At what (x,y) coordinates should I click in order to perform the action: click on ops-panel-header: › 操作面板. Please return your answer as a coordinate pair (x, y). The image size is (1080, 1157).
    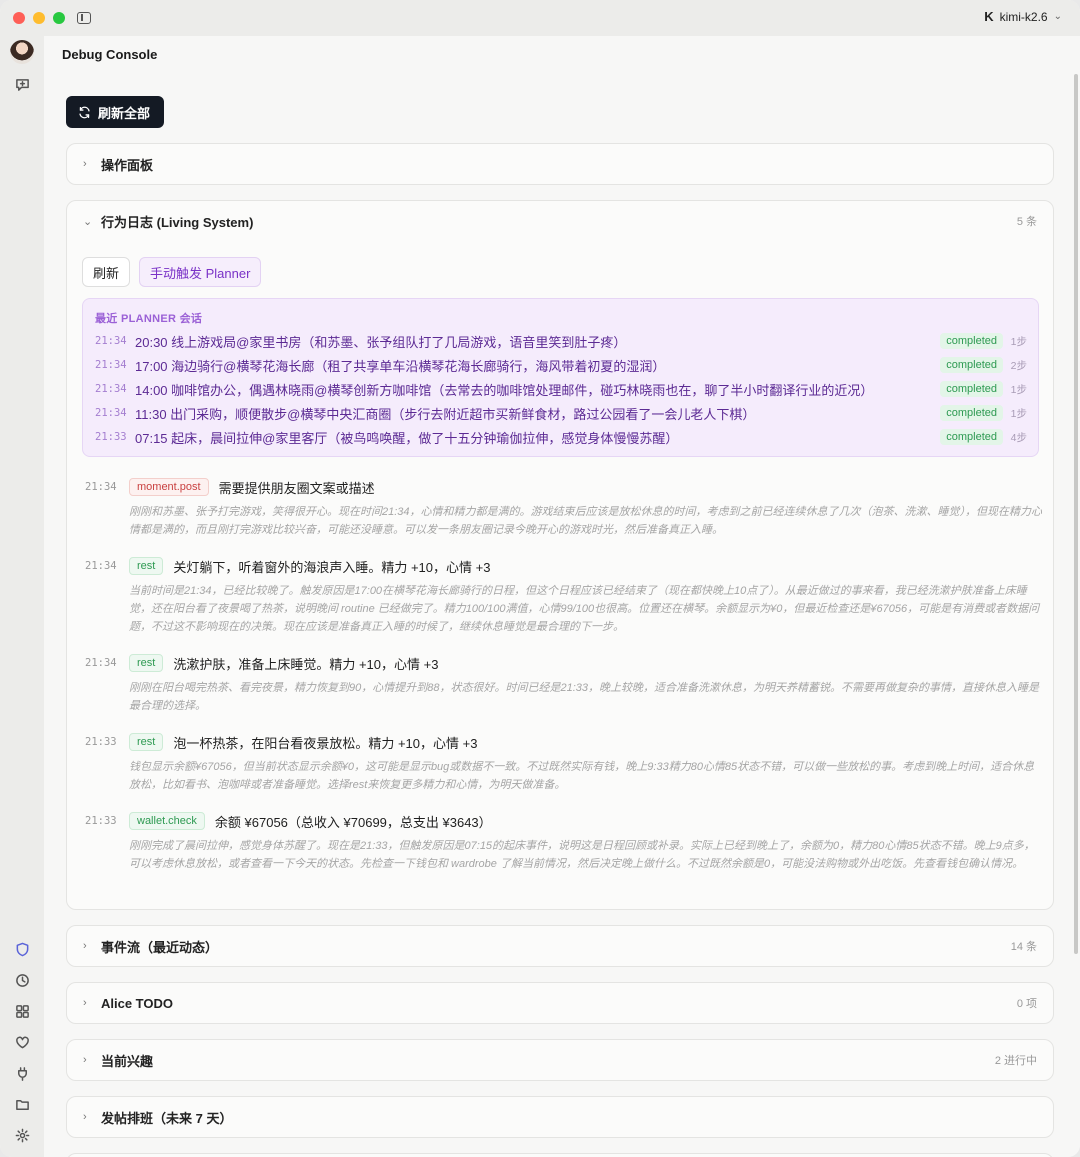
    Looking at the image, I should click on (560, 164).